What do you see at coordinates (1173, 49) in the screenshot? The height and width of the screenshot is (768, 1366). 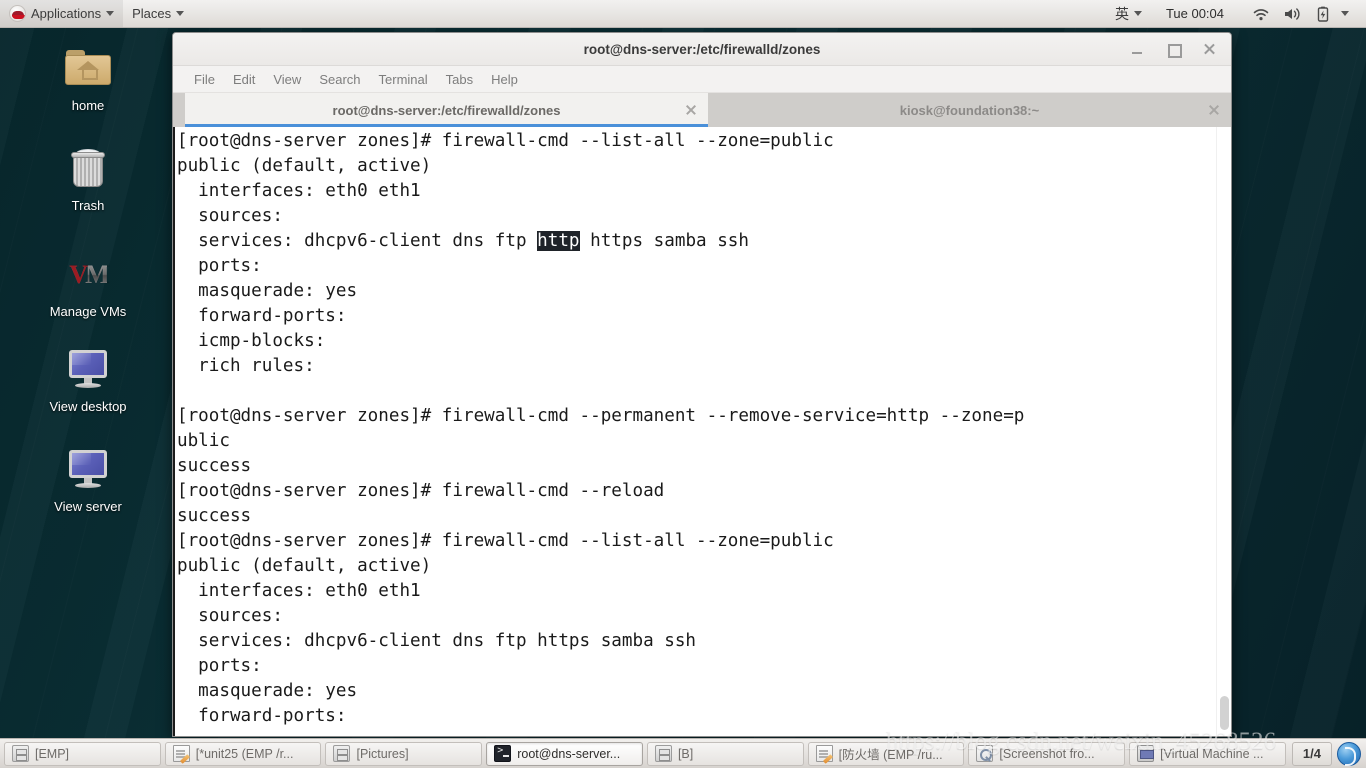 I see `maximize-button` at bounding box center [1173, 49].